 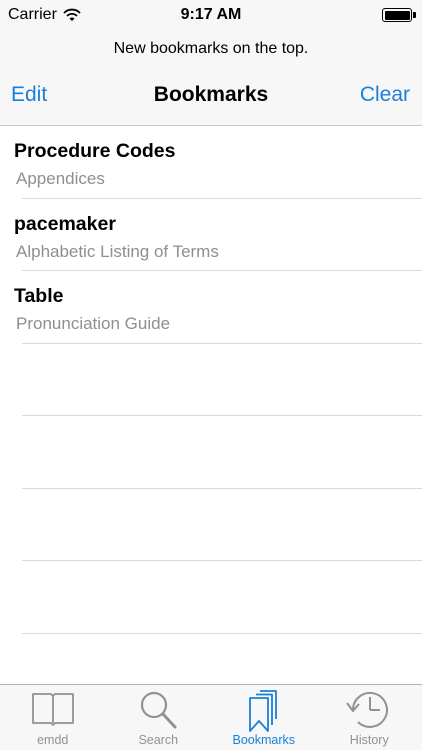 What do you see at coordinates (211, 235) in the screenshot?
I see `bookmark-row: pacemaker Alphabetic Listing of Terms` at bounding box center [211, 235].